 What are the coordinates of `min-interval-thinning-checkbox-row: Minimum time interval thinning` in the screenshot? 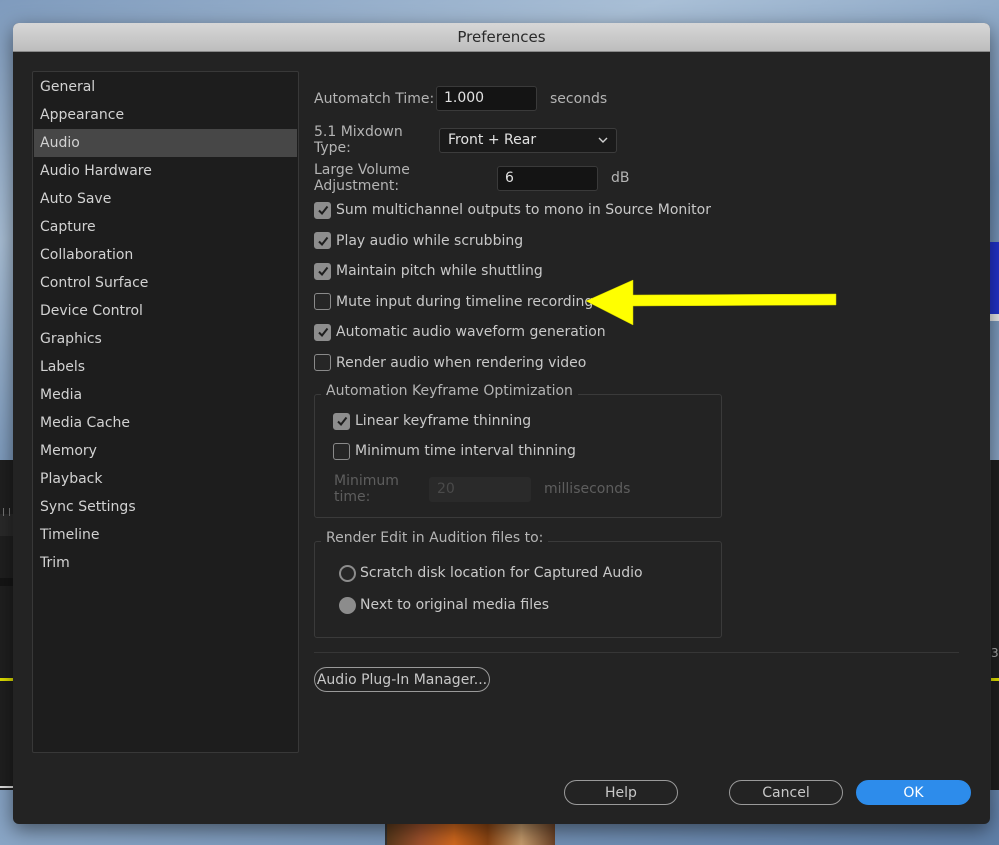 It's located at (454, 451).